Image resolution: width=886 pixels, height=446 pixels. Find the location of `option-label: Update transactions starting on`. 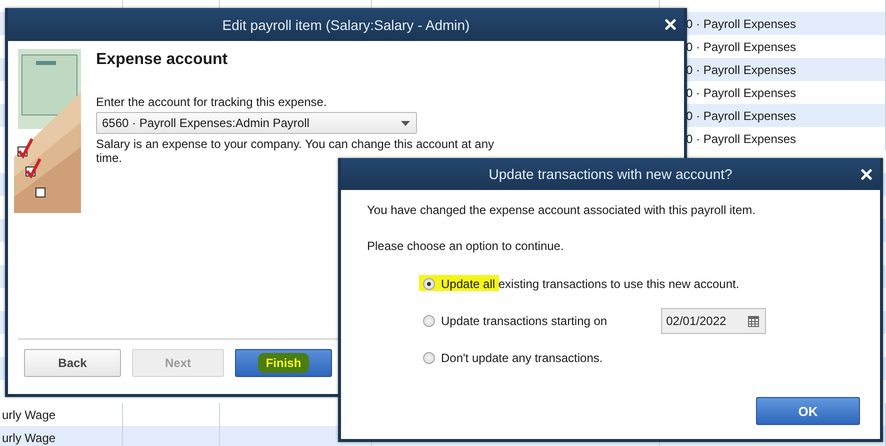

option-label: Update transactions starting on is located at coordinates (524, 321).